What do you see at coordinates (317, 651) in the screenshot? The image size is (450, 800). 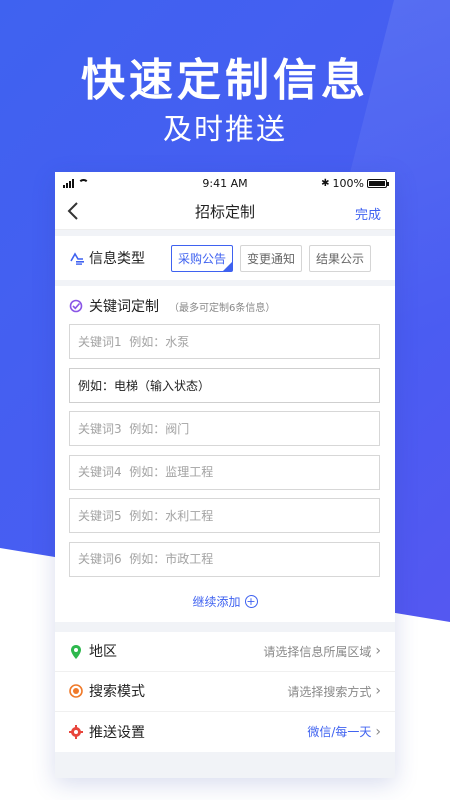 I see `region-value: 请选择信息所属区域` at bounding box center [317, 651].